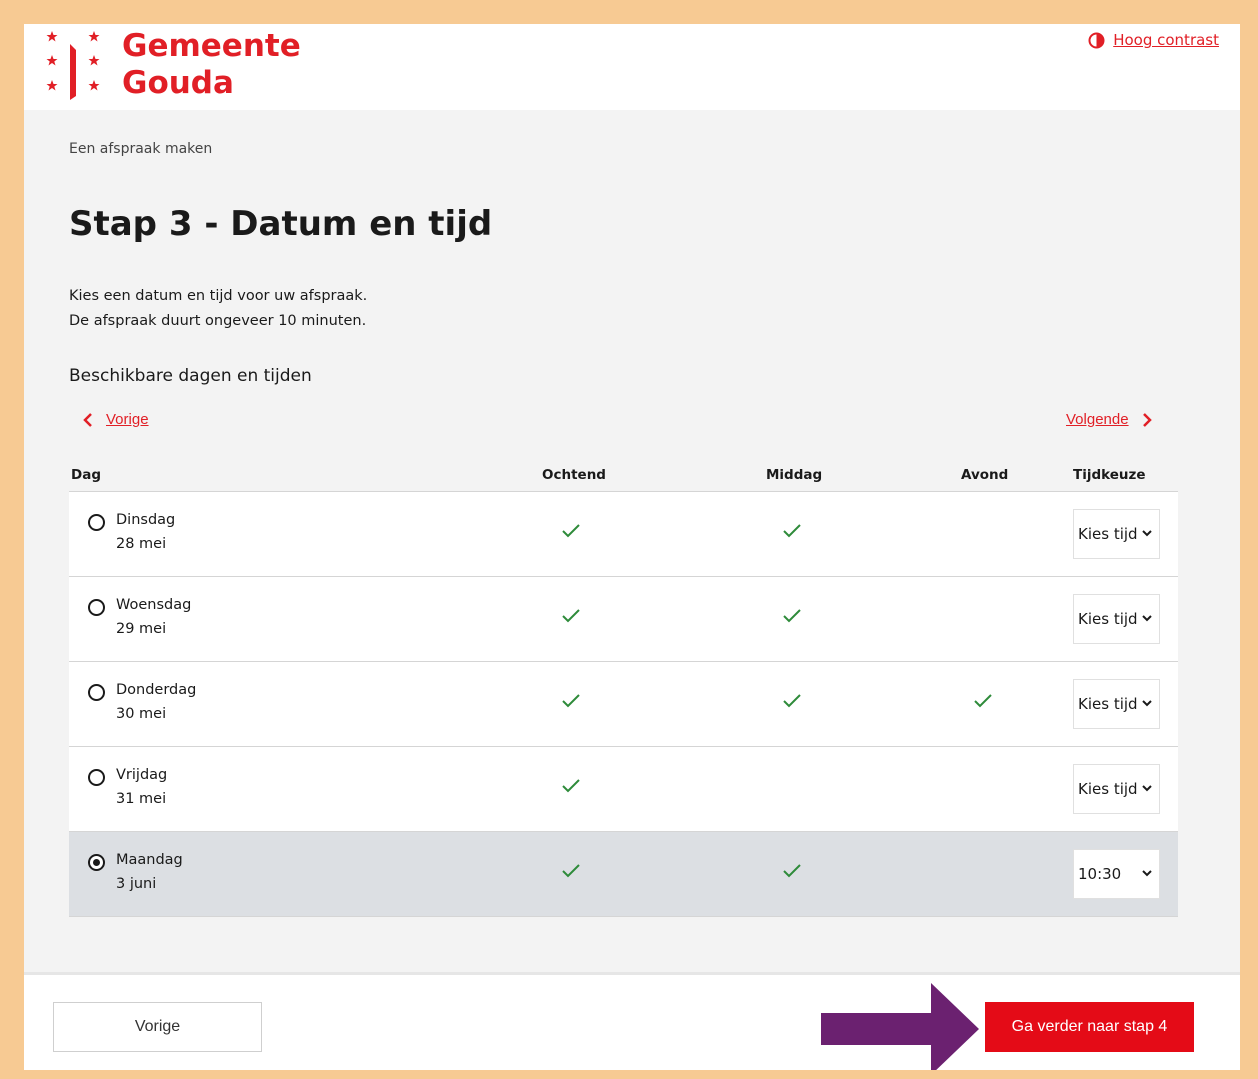  Describe the element at coordinates (73, 65) in the screenshot. I see `gouda-stars-logo-icon` at that location.